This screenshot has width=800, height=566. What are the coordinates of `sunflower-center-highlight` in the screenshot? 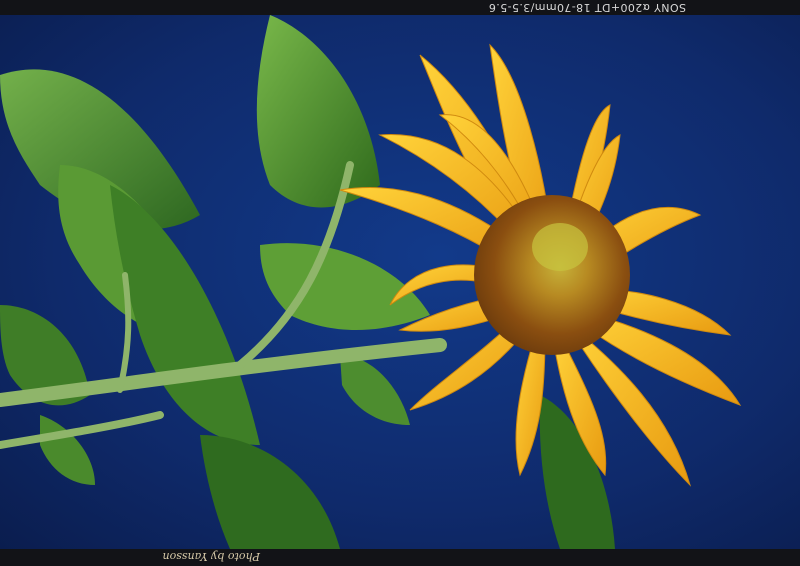 It's located at (560, 247).